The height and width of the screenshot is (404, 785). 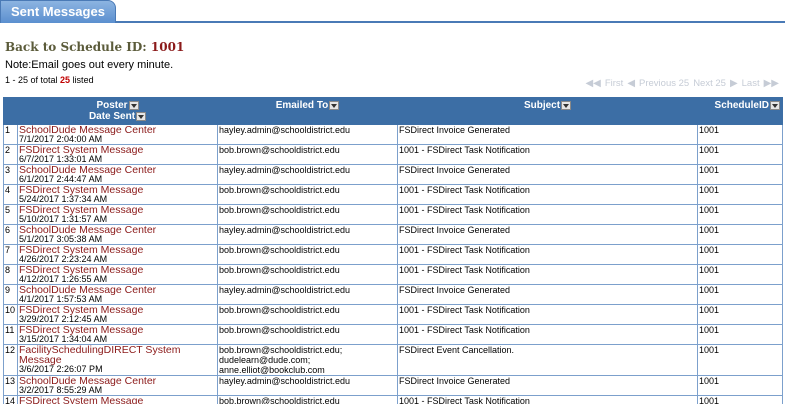 What do you see at coordinates (751, 83) in the screenshot?
I see `last-page-link: Last` at bounding box center [751, 83].